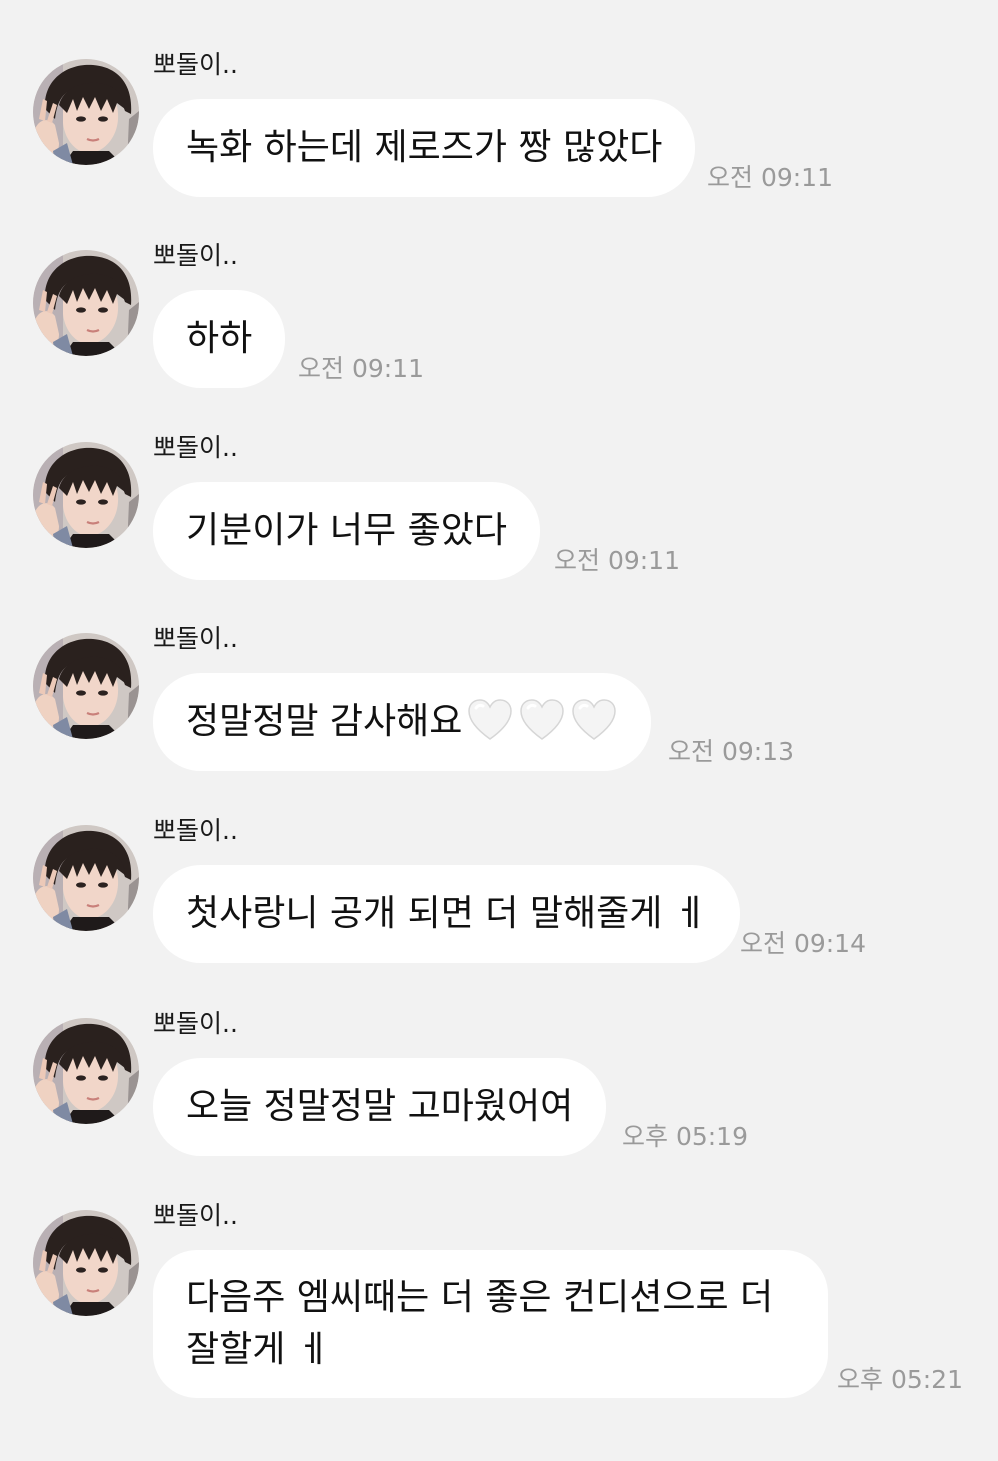  I want to click on message-text-line: 잘할게 ㅔ, so click(258, 1349).